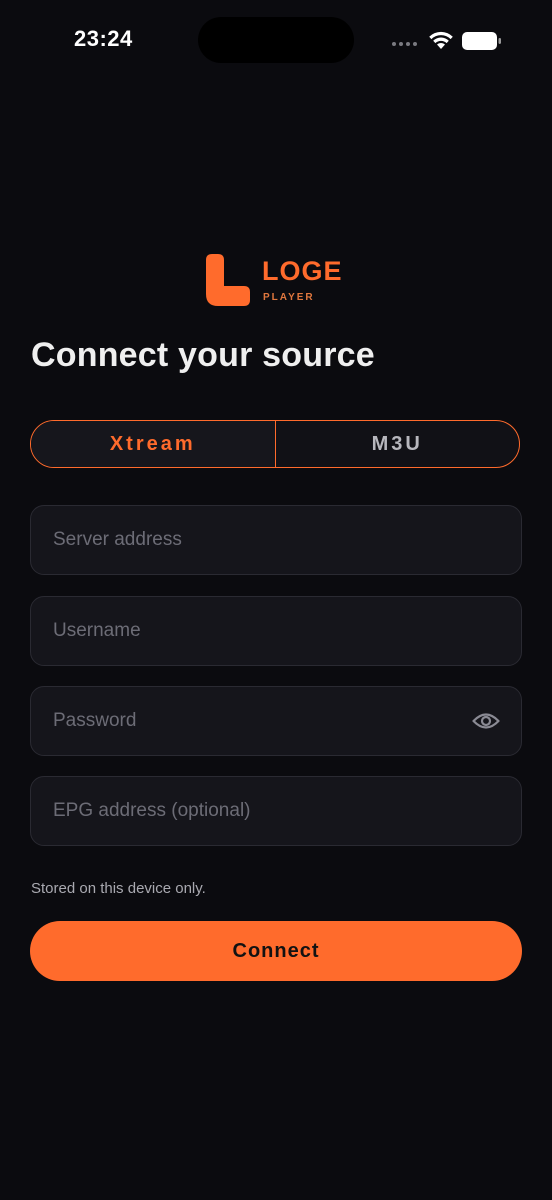 The image size is (552, 1200). Describe the element at coordinates (103, 38) in the screenshot. I see `status-time: 23:24` at that location.